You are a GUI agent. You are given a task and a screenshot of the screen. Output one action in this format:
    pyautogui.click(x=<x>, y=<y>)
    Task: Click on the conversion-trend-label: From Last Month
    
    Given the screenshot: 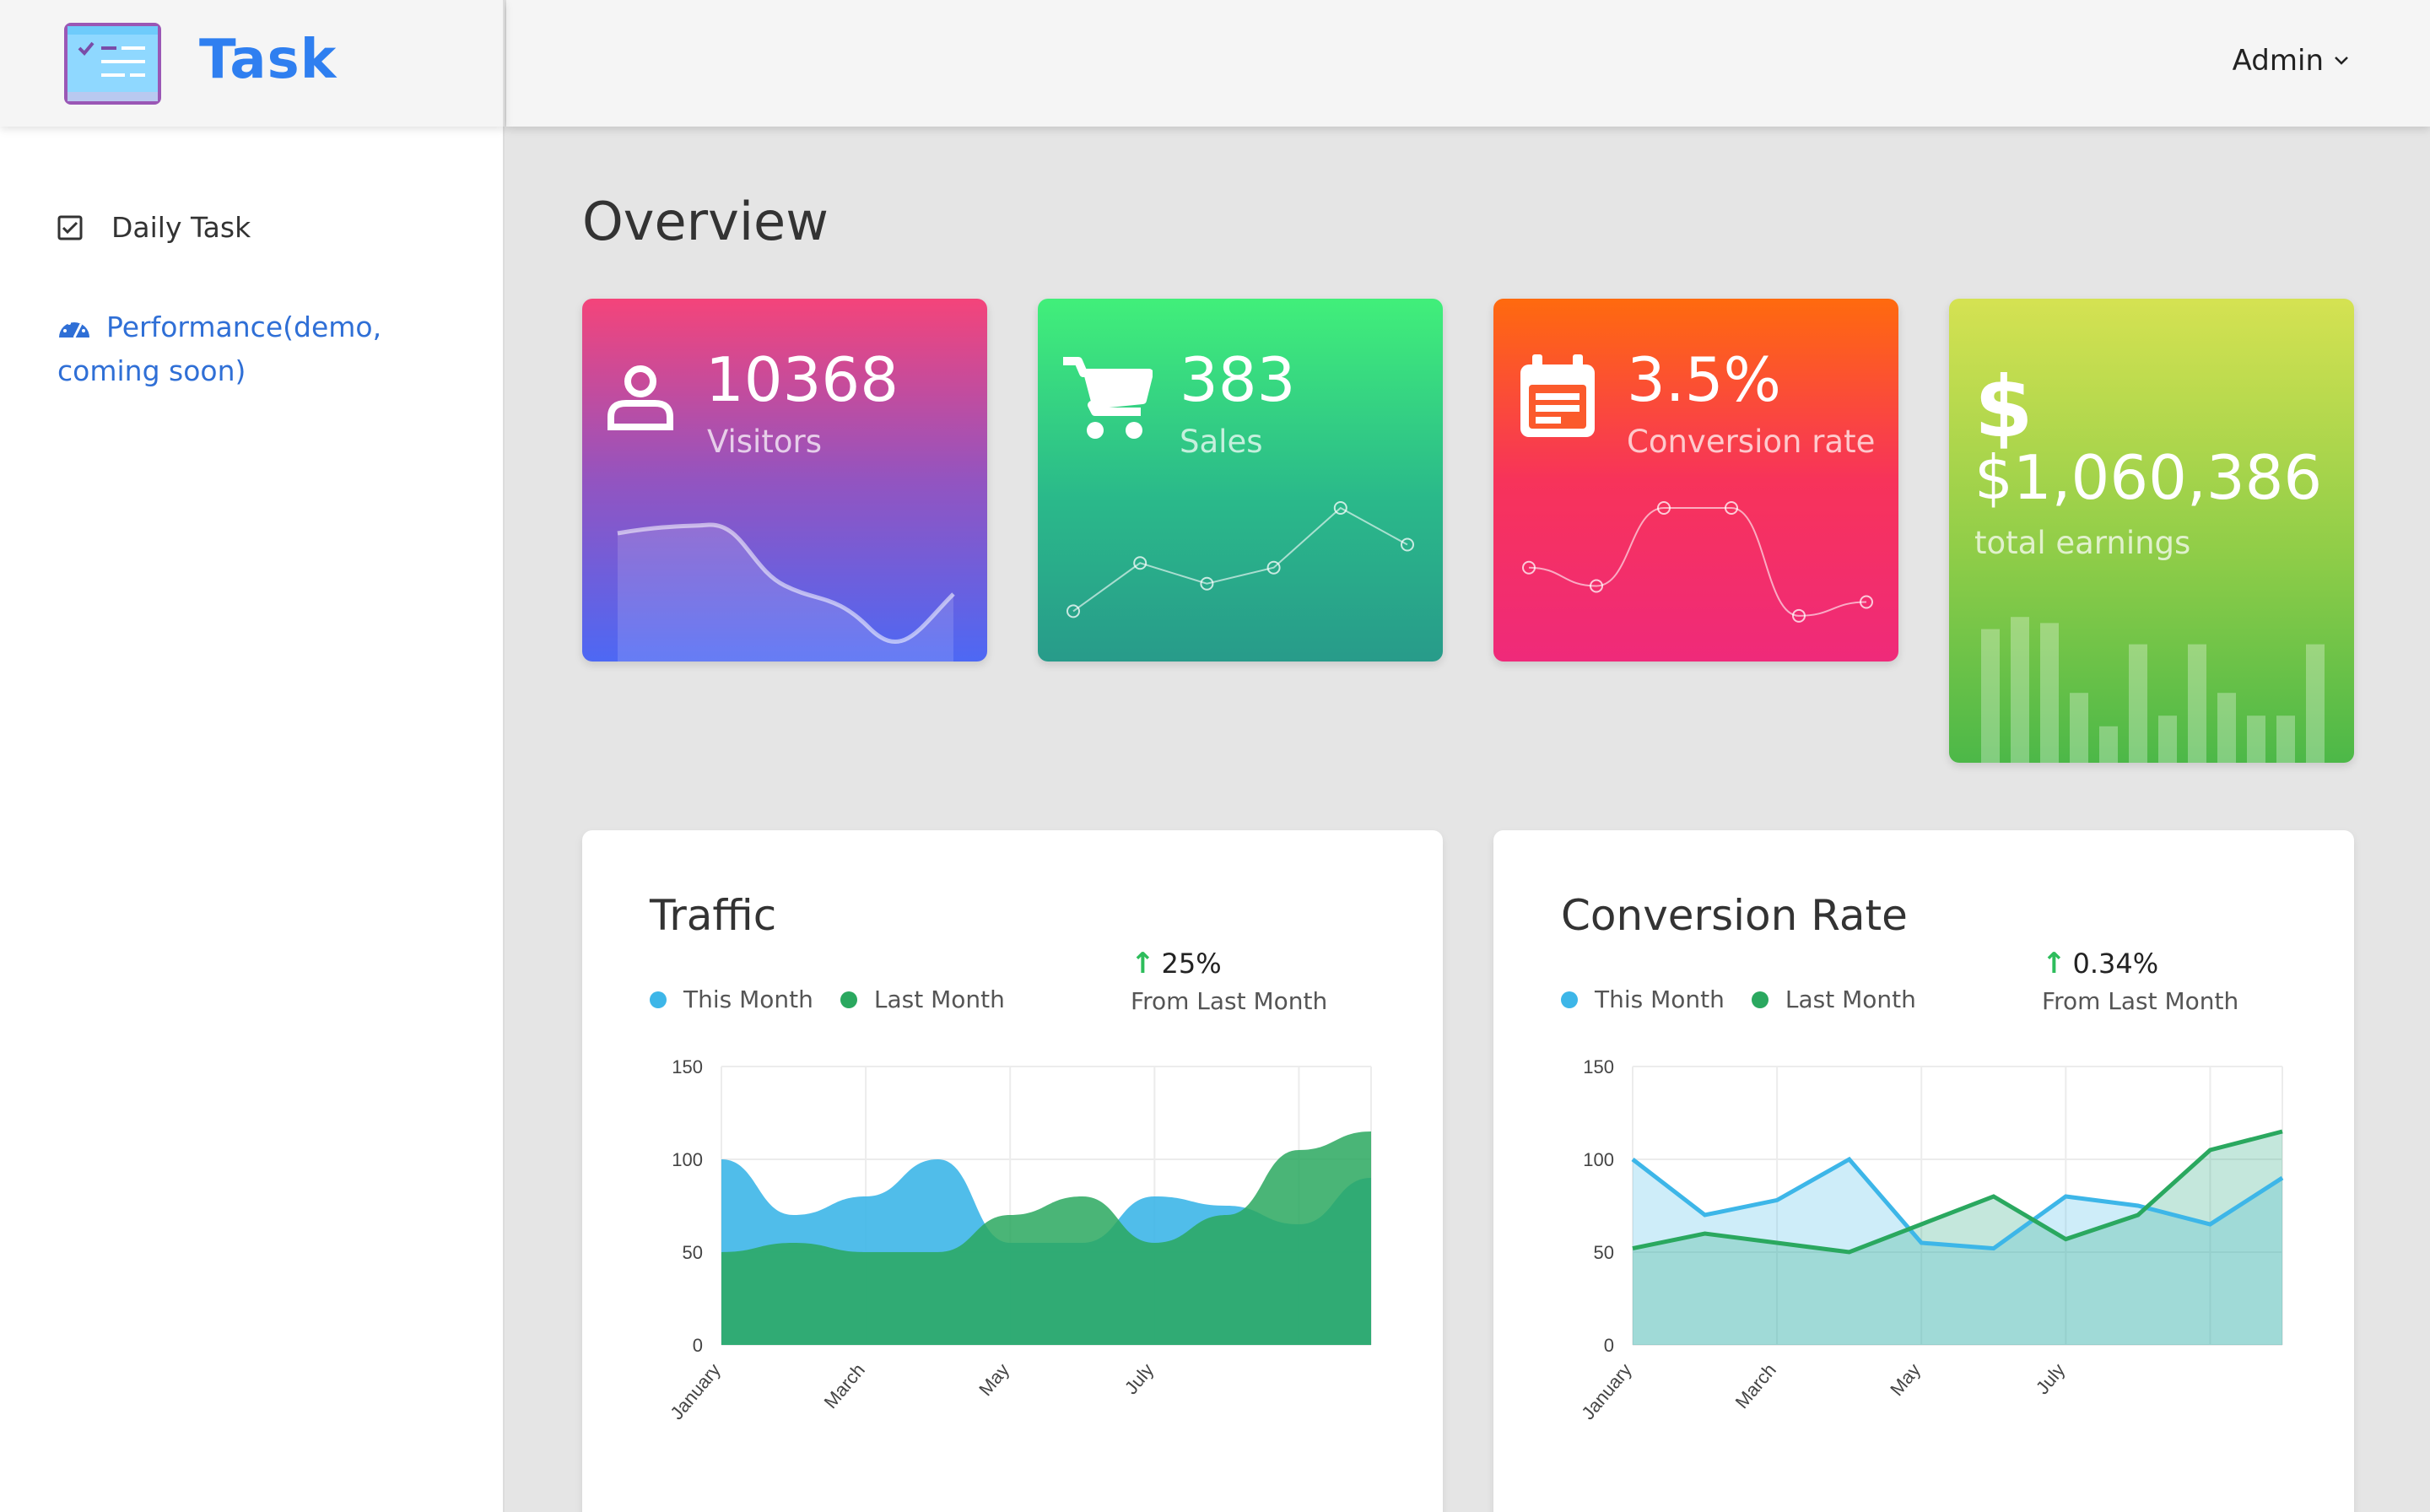 What is the action you would take?
    pyautogui.click(x=2140, y=1001)
    